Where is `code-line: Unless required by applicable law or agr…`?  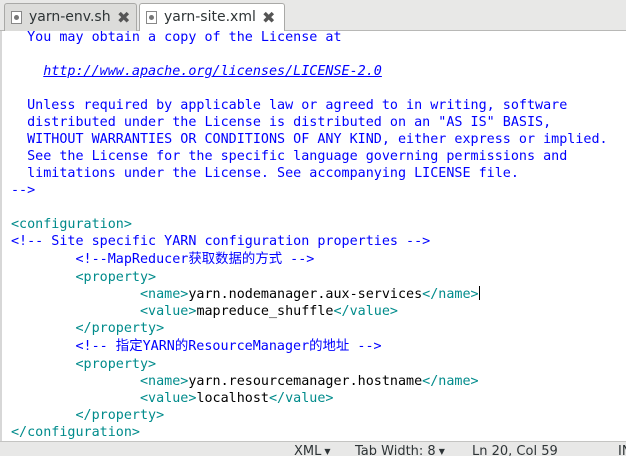
code-line: Unless required by applicable law or agr… is located at coordinates (289, 105).